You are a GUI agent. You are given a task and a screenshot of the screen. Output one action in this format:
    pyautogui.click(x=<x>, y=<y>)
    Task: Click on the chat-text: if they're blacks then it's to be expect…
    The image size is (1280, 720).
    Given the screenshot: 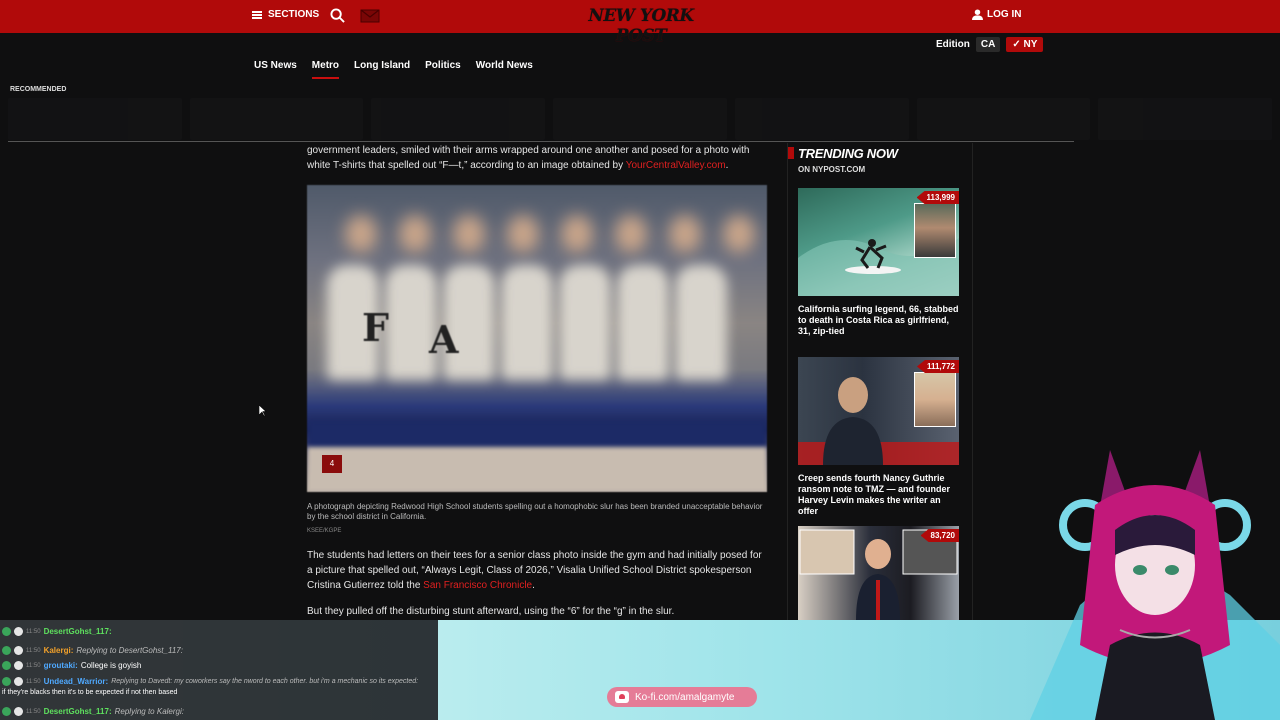 What is the action you would take?
    pyautogui.click(x=90, y=692)
    